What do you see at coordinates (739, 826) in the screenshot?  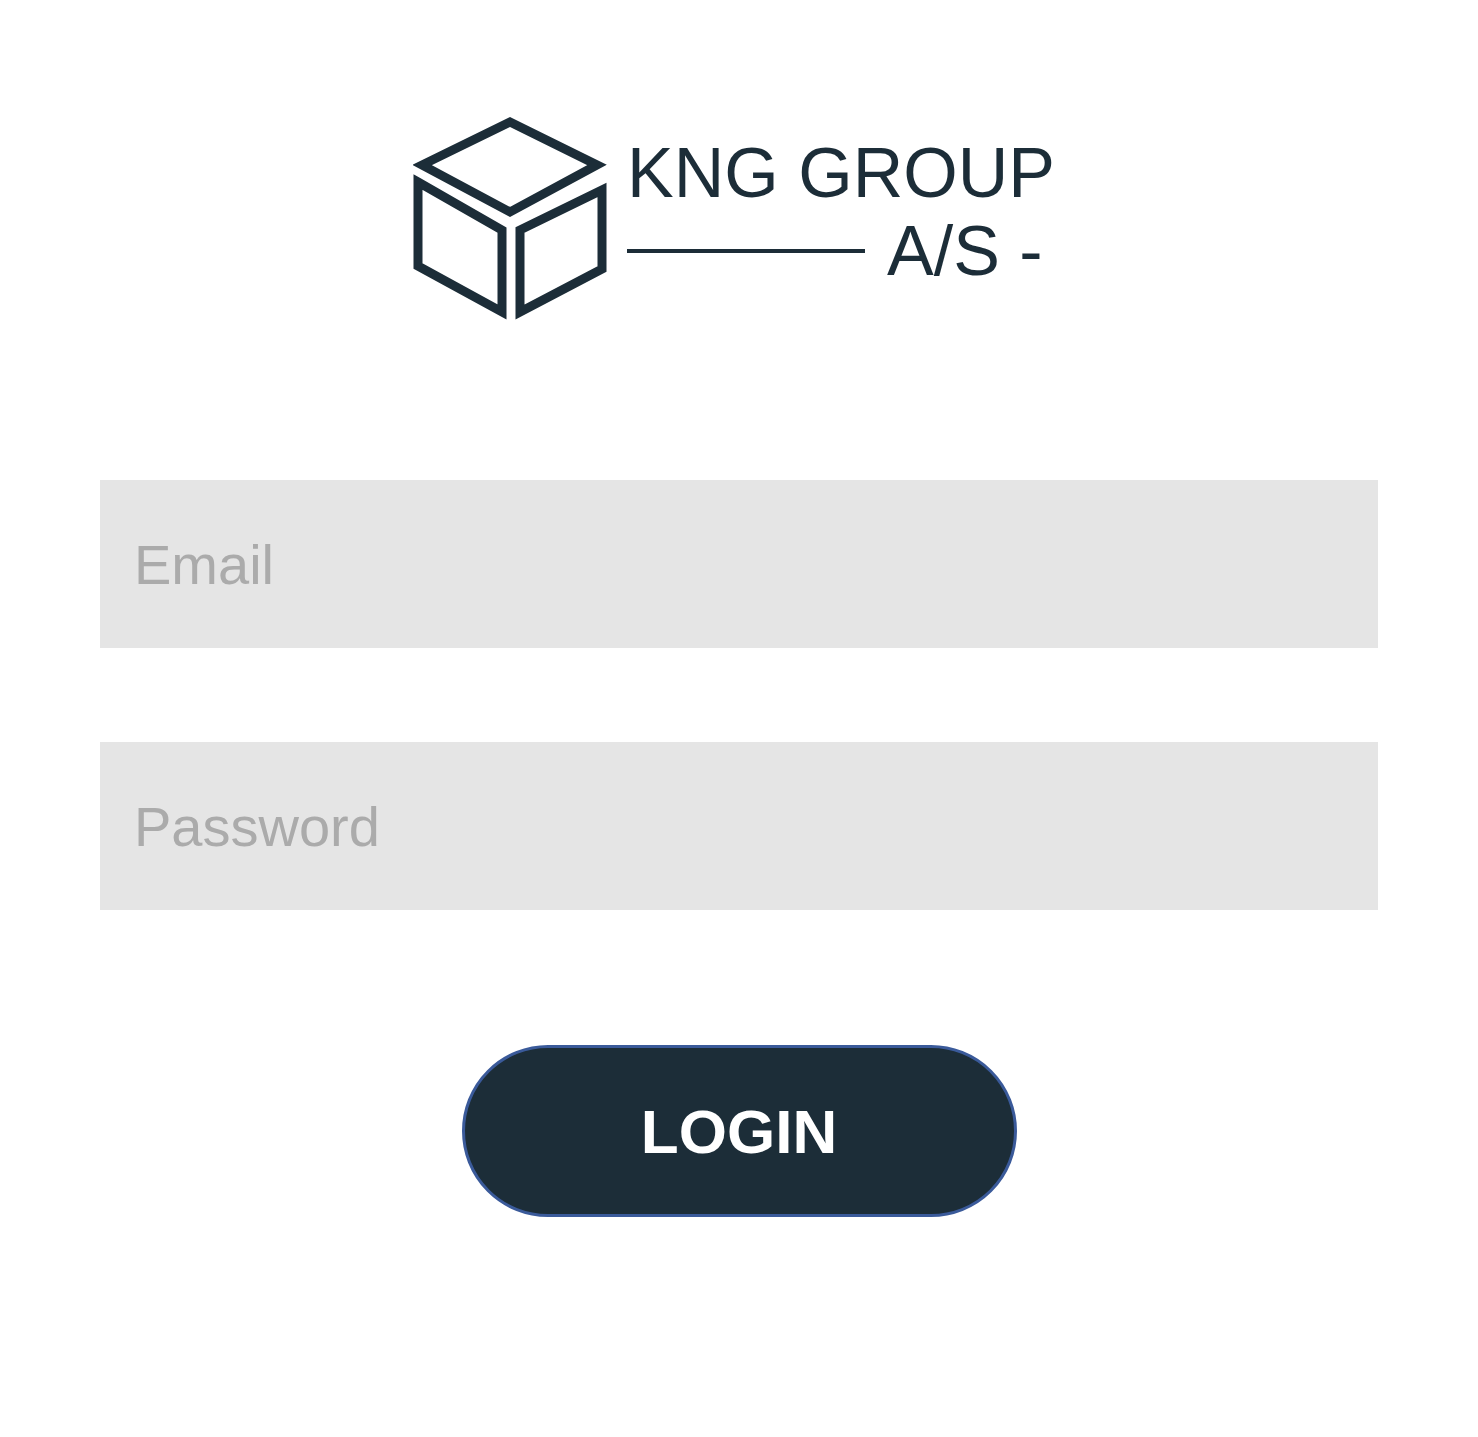 I see `input-field: Password` at bounding box center [739, 826].